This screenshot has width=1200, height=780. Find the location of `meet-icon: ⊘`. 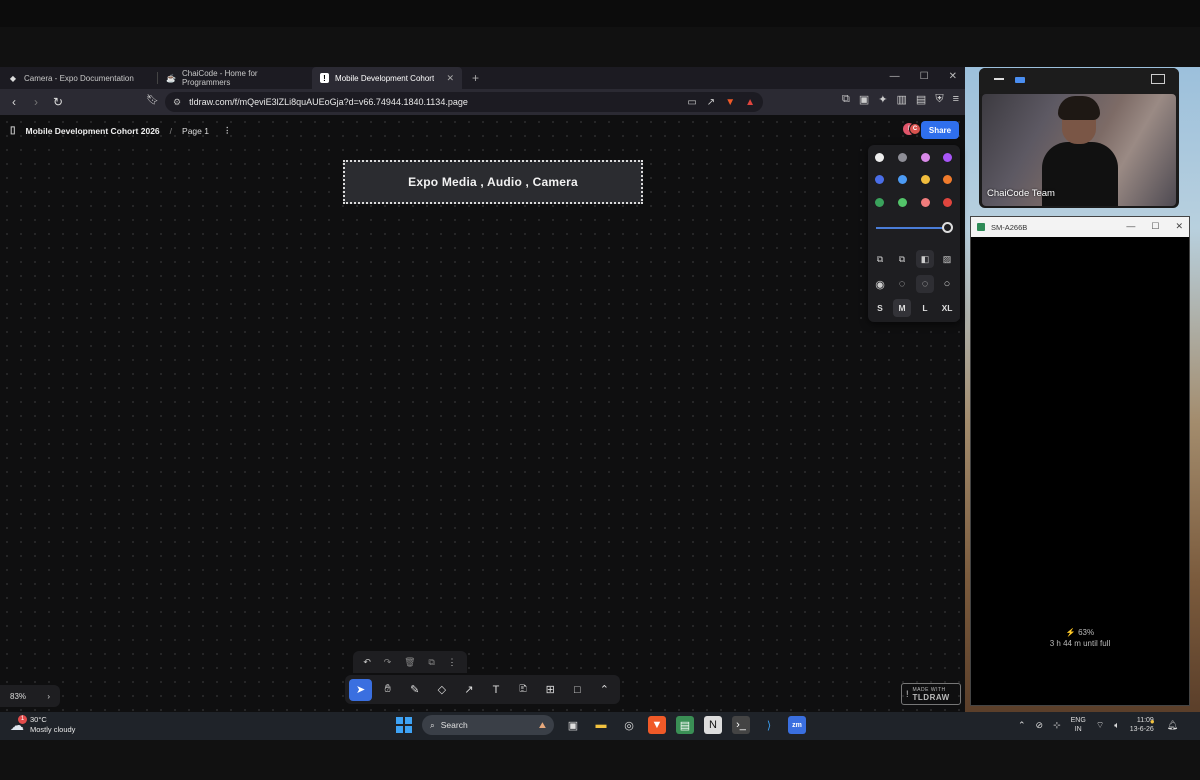

meet-icon: ⊘ is located at coordinates (1040, 725).